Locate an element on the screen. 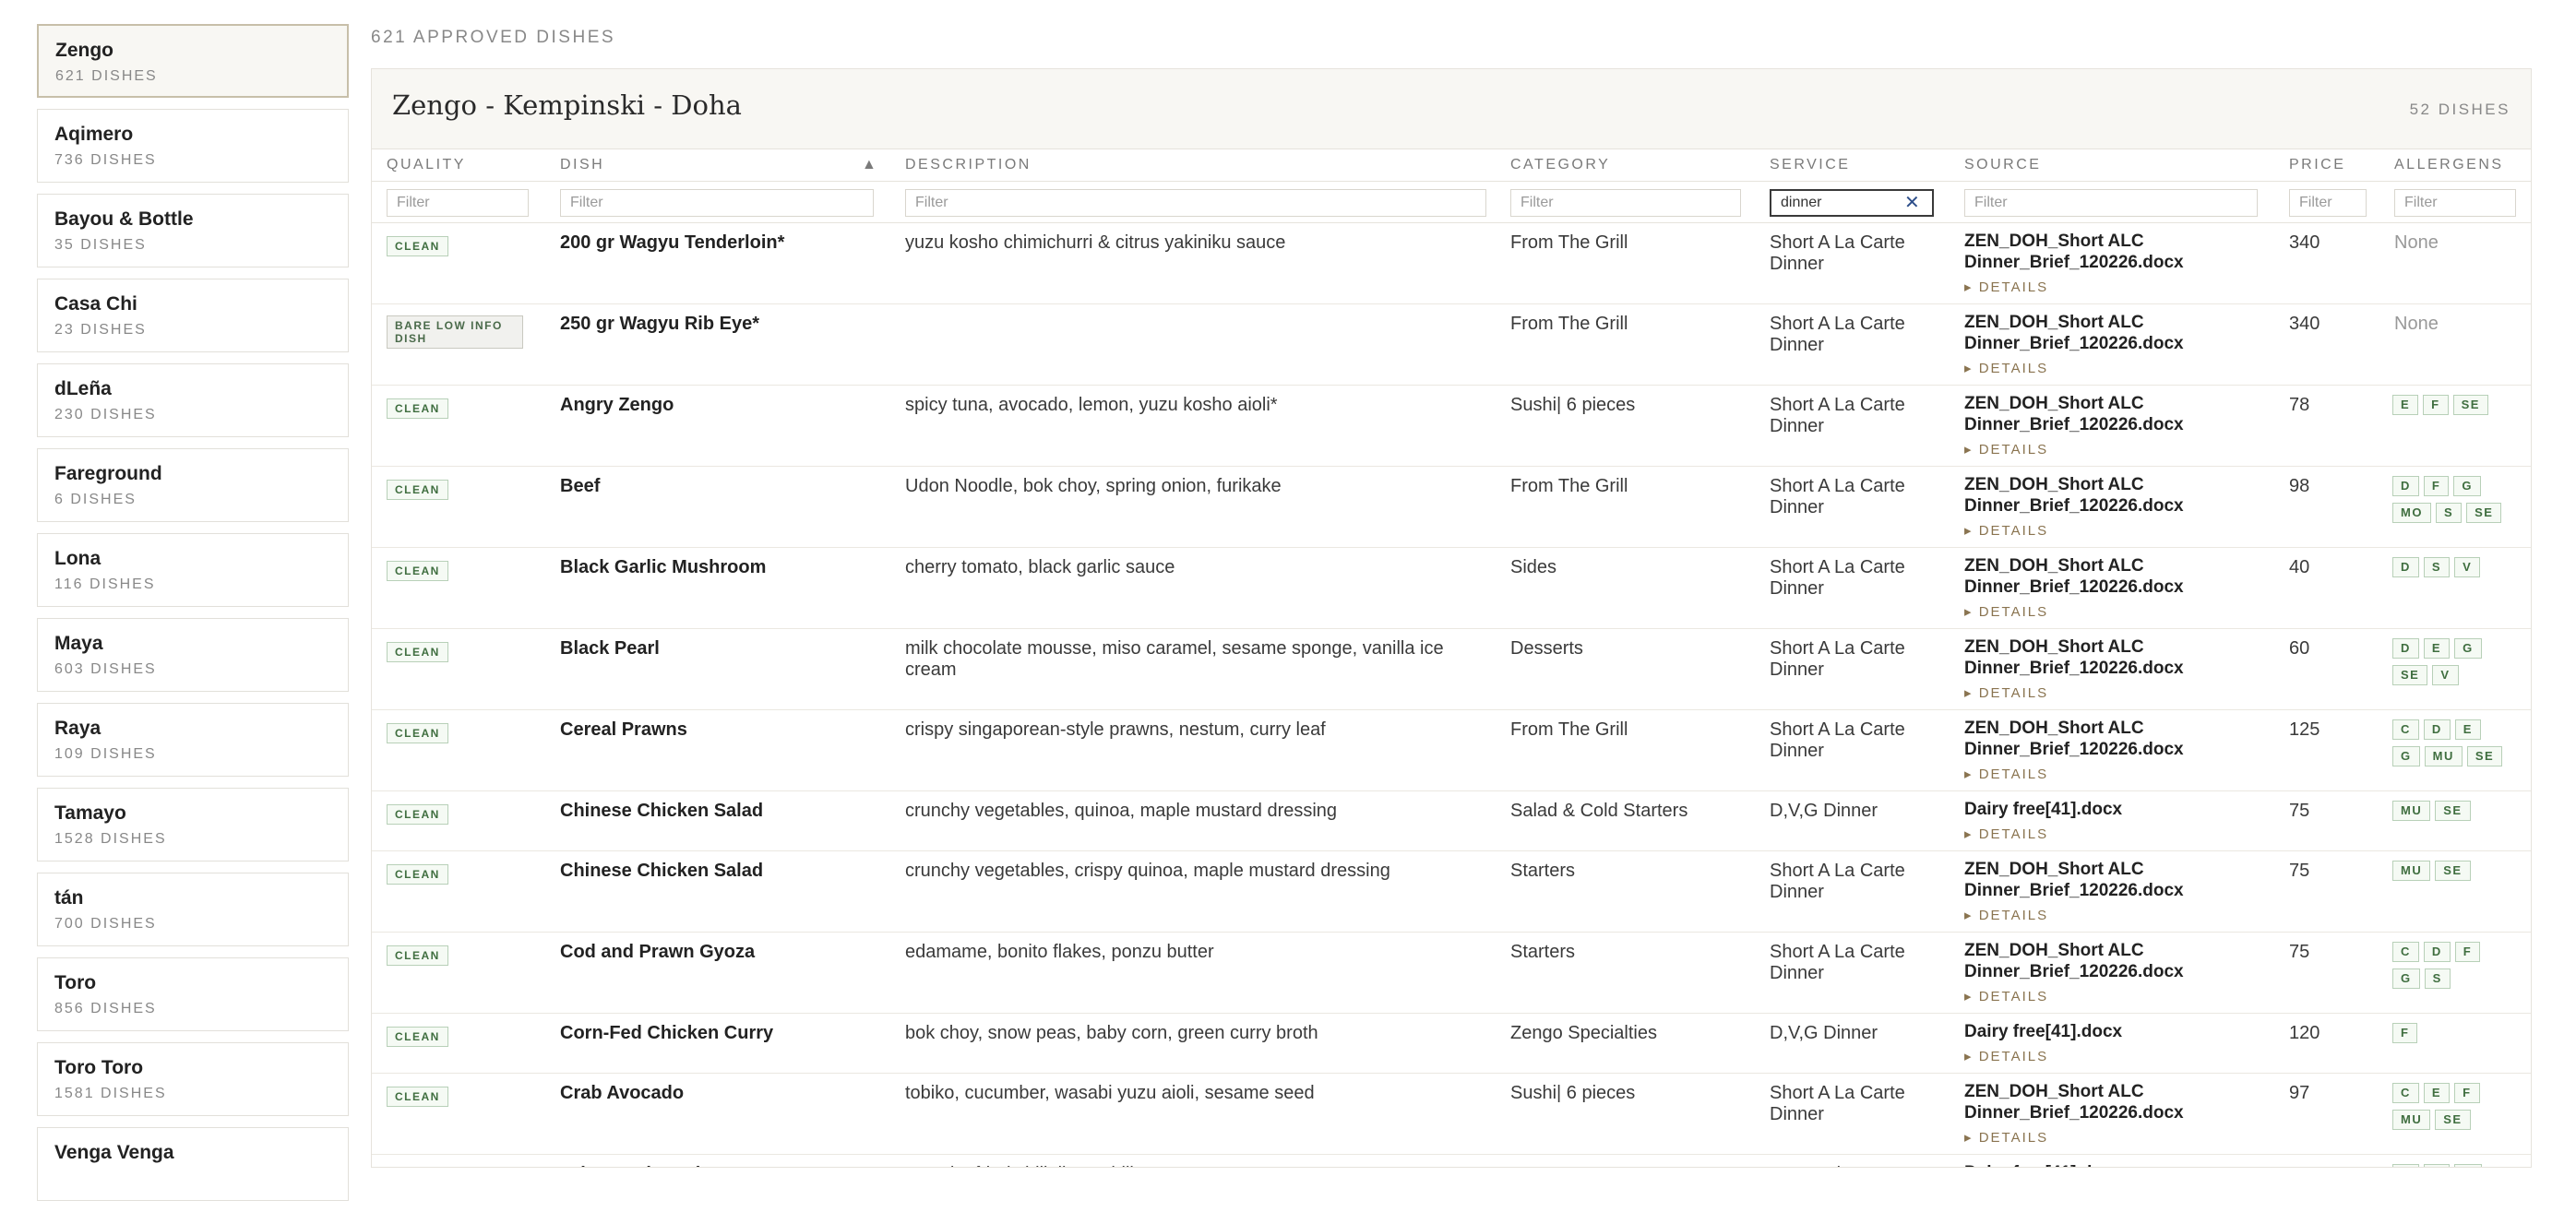  restaurant-card: Toro Toro 1581 DISHES is located at coordinates (193, 1079).